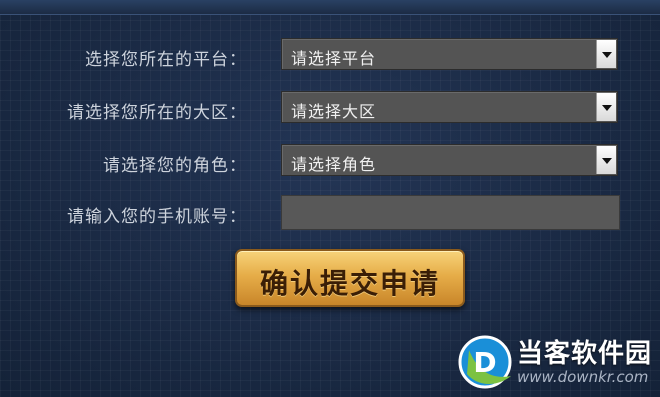 Image resolution: width=660 pixels, height=397 pixels. I want to click on downkr-logo-icon: D, so click(485, 362).